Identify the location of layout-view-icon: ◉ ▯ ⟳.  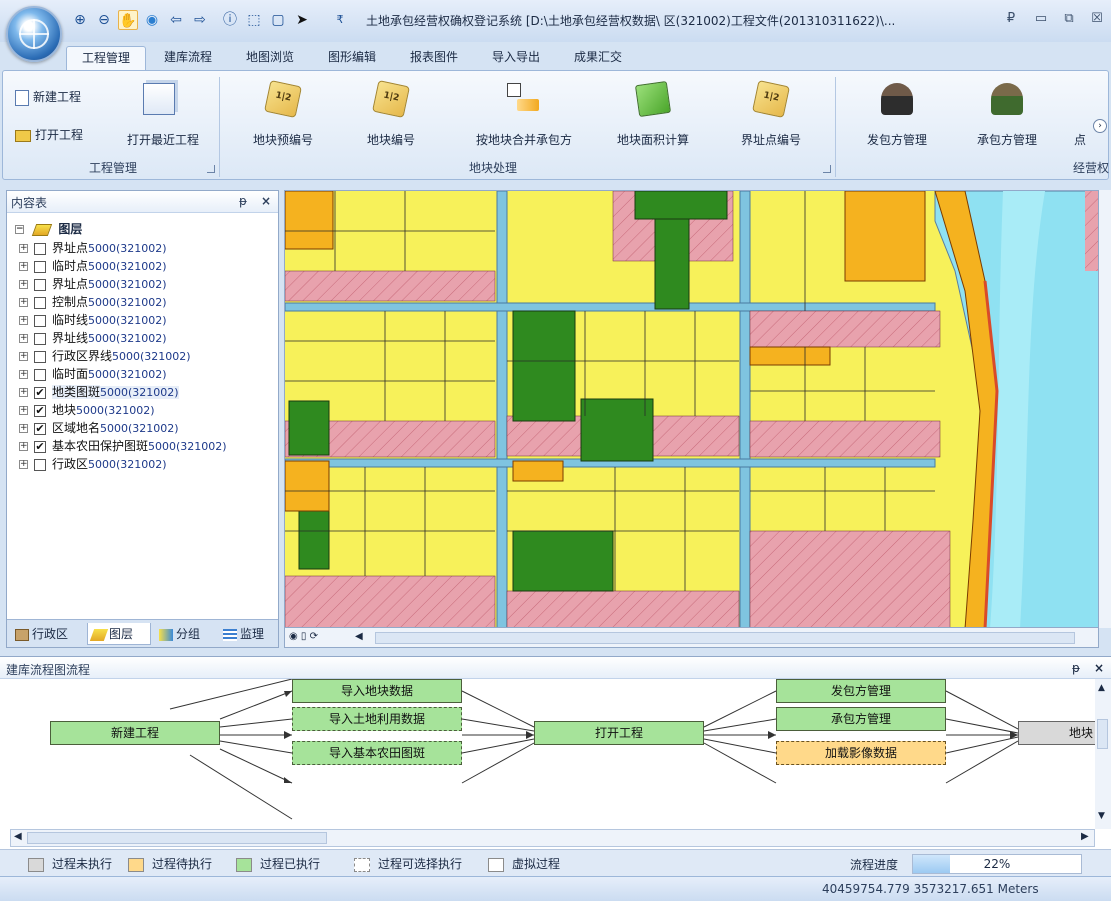
(303, 636).